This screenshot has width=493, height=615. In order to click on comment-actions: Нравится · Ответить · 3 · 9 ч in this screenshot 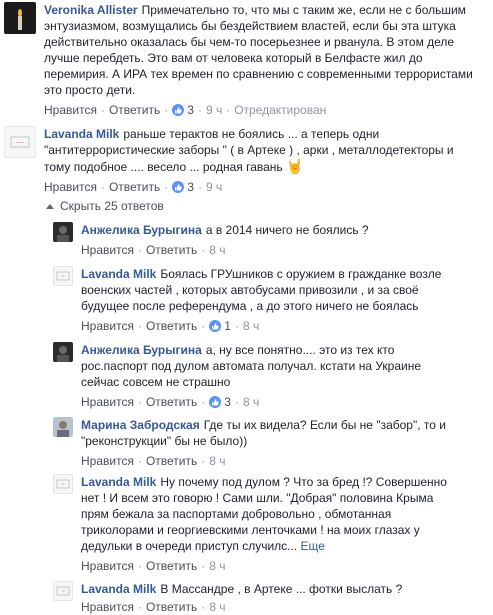, I will do `click(133, 187)`.